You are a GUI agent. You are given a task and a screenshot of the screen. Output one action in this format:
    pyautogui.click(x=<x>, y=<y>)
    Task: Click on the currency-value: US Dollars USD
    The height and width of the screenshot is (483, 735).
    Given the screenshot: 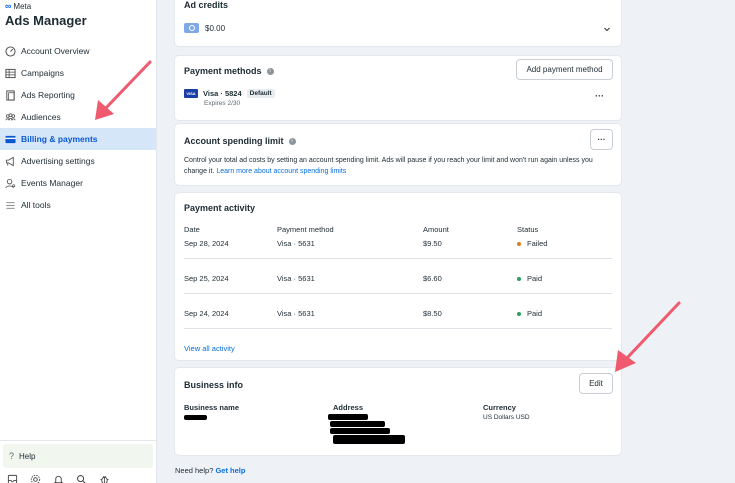 What is the action you would take?
    pyautogui.click(x=506, y=417)
    